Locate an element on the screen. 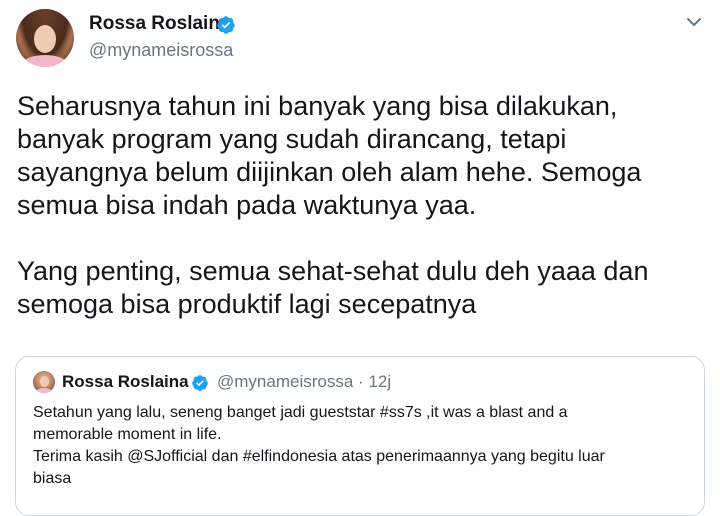 The height and width of the screenshot is (516, 720). quoted-timestamp: 12j is located at coordinates (380, 381).